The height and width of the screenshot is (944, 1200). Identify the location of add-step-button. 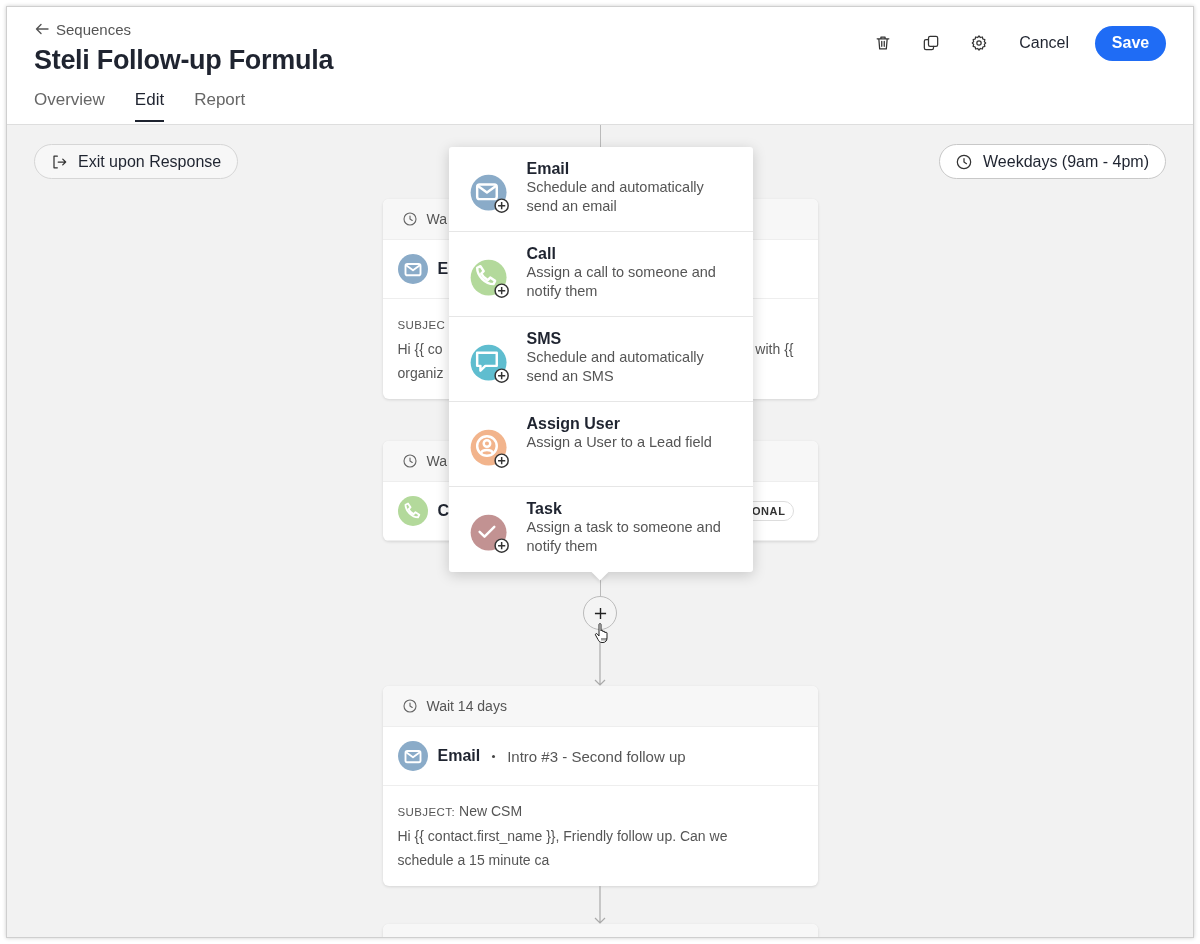
(600, 613).